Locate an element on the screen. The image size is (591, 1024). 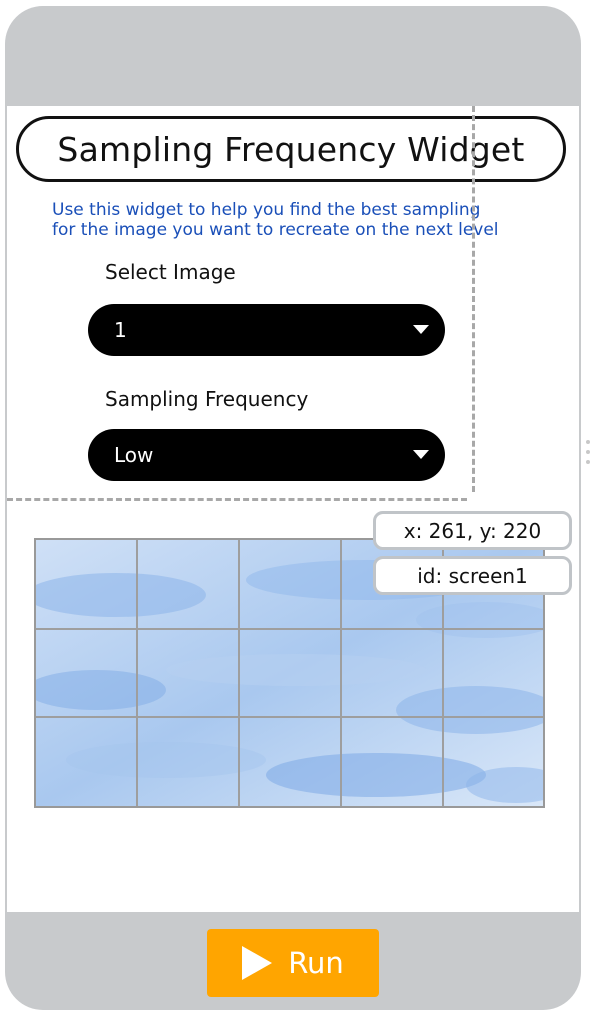
element-id-tooltip: id: screen1 is located at coordinates (472, 575).